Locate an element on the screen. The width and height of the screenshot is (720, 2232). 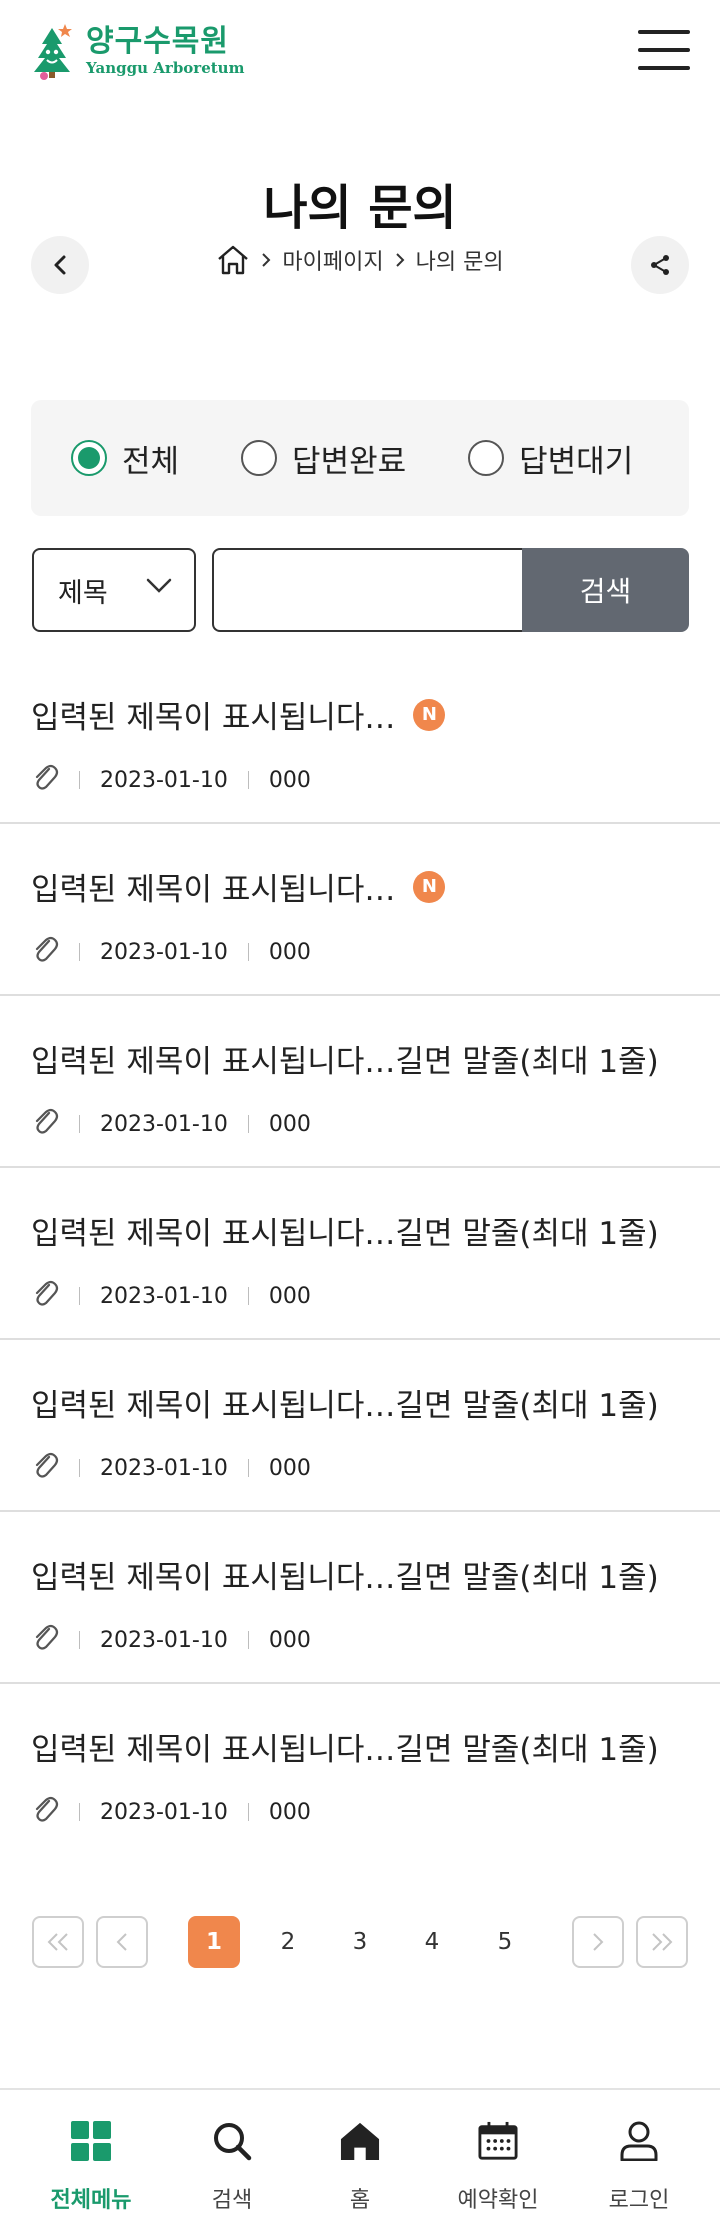
radio-button-checked is located at coordinates (89, 458).